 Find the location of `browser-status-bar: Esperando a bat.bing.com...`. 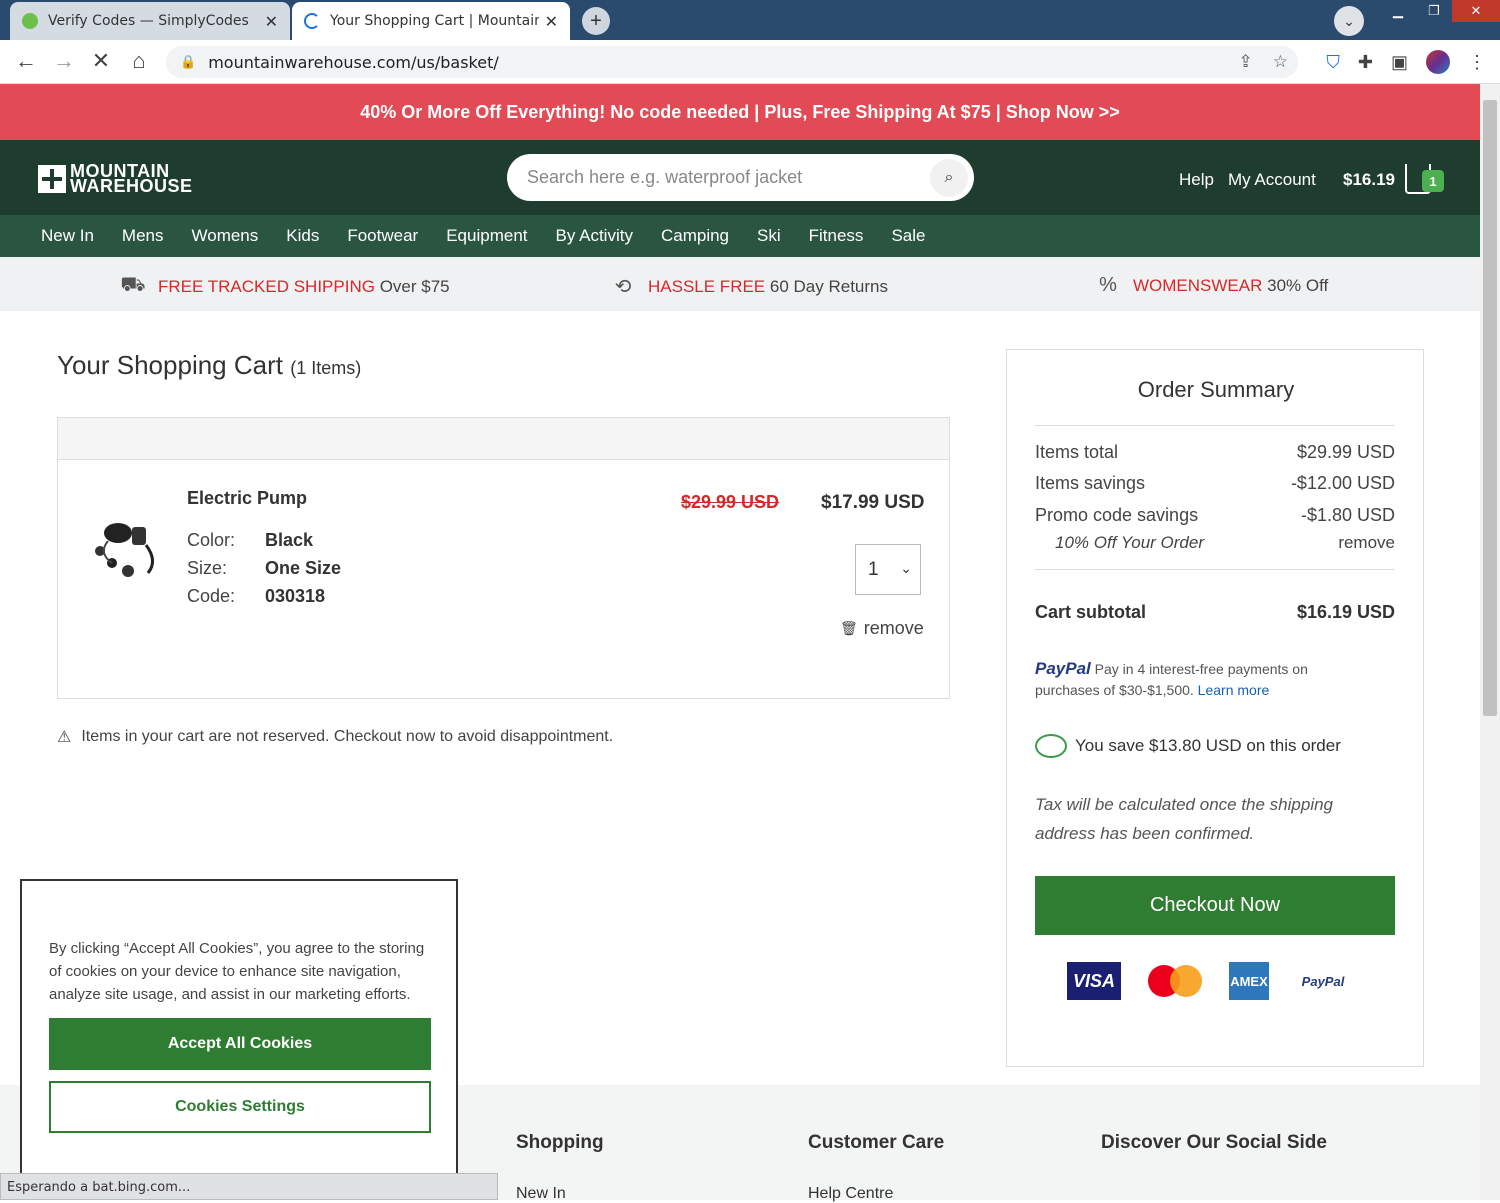

browser-status-bar: Esperando a bat.bing.com... is located at coordinates (249, 1186).